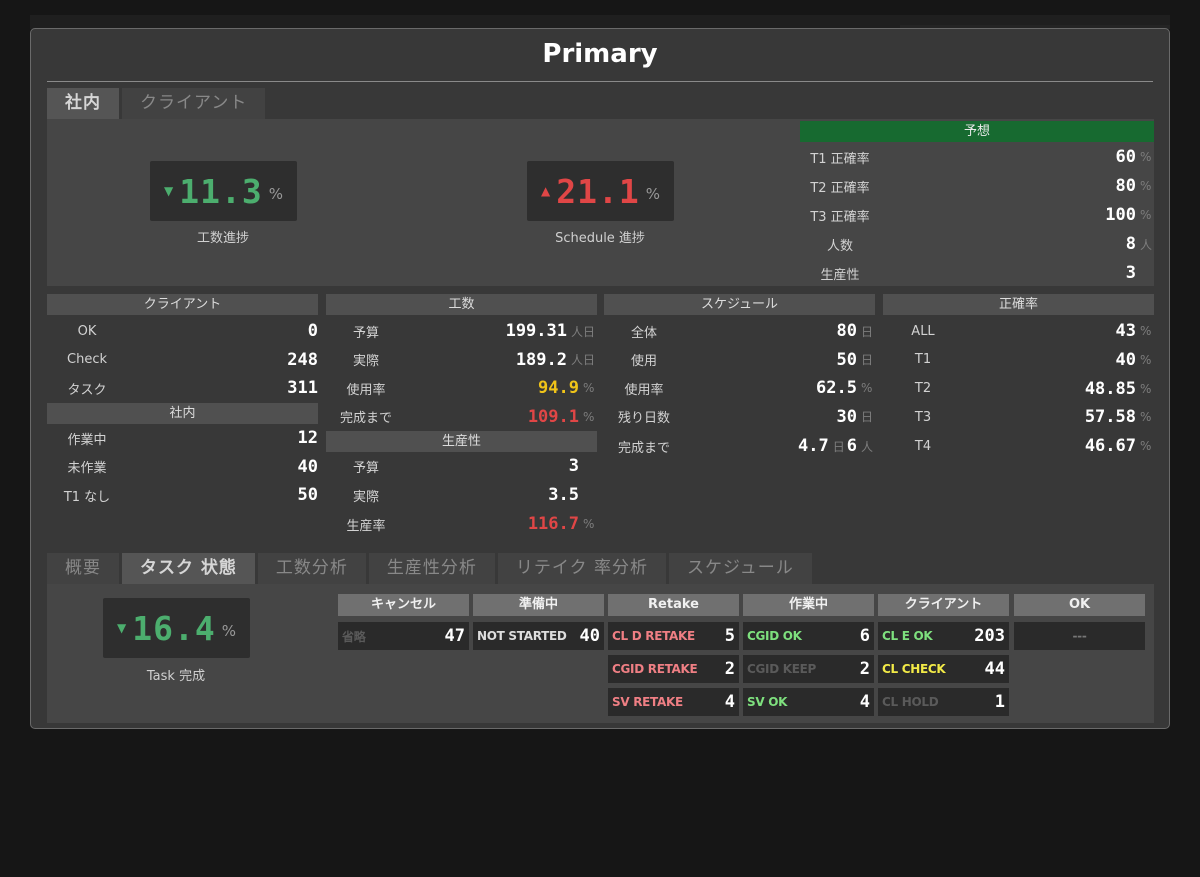 Image resolution: width=1200 pixels, height=877 pixels. Describe the element at coordinates (365, 333) in the screenshot. I see `manhours-row-label: 予算` at that location.